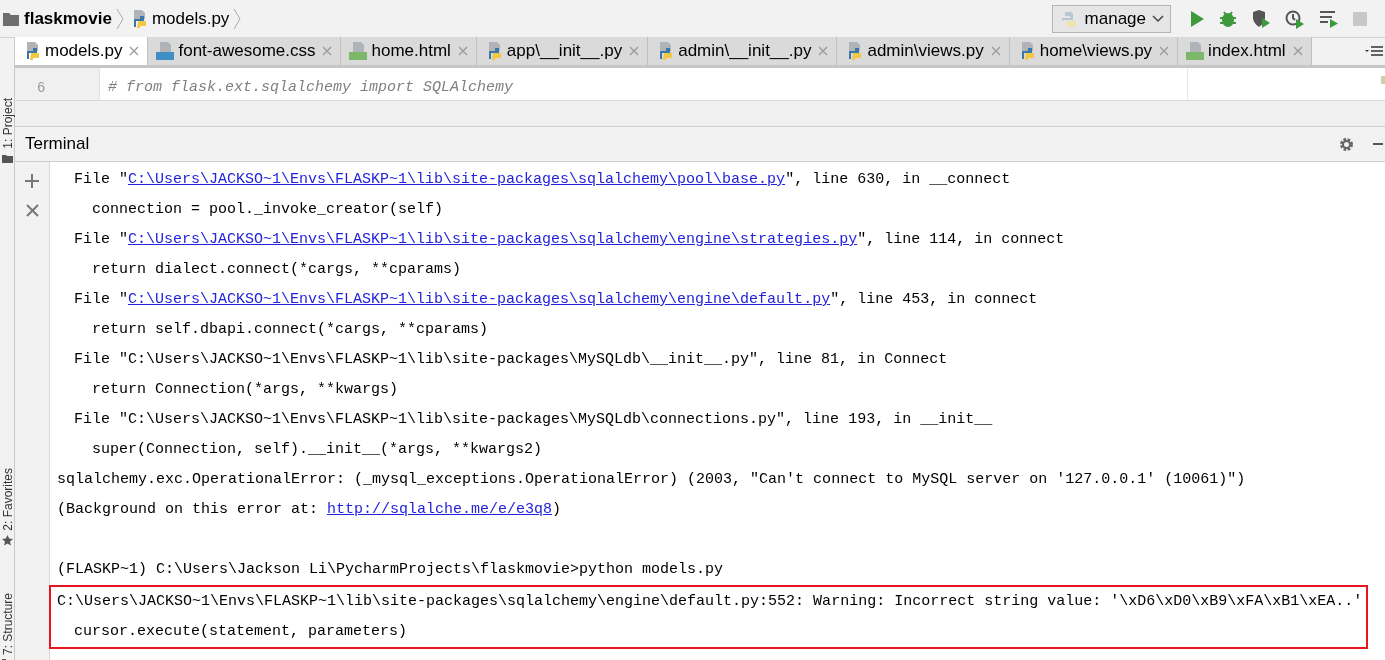 Image resolution: width=1385 pixels, height=660 pixels. What do you see at coordinates (1111, 18) in the screenshot?
I see `run-config-dropdown: manage` at bounding box center [1111, 18].